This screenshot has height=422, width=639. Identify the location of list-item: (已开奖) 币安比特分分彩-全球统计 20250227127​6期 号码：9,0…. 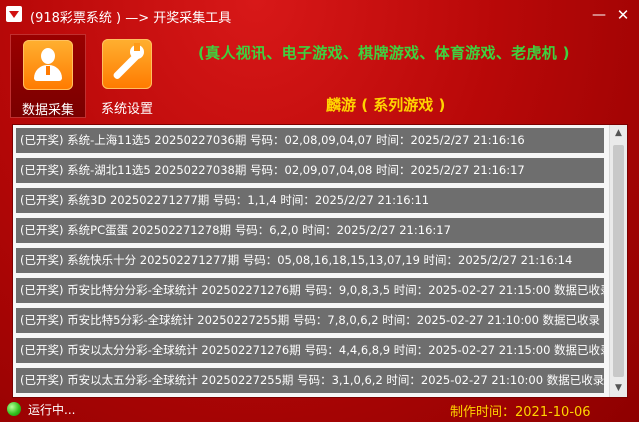
(310, 290).